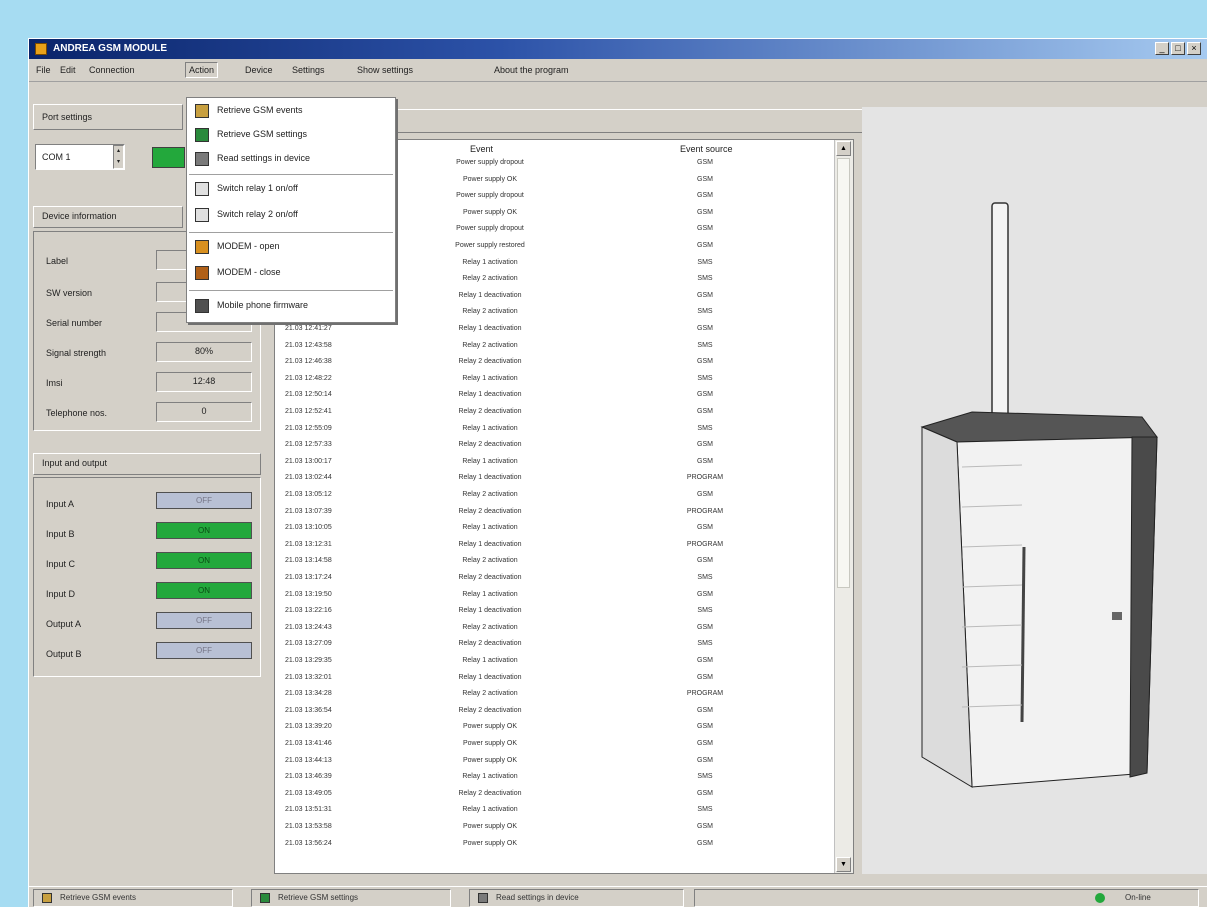 The image size is (1207, 907). I want to click on close-icon: ×, so click(1194, 48).